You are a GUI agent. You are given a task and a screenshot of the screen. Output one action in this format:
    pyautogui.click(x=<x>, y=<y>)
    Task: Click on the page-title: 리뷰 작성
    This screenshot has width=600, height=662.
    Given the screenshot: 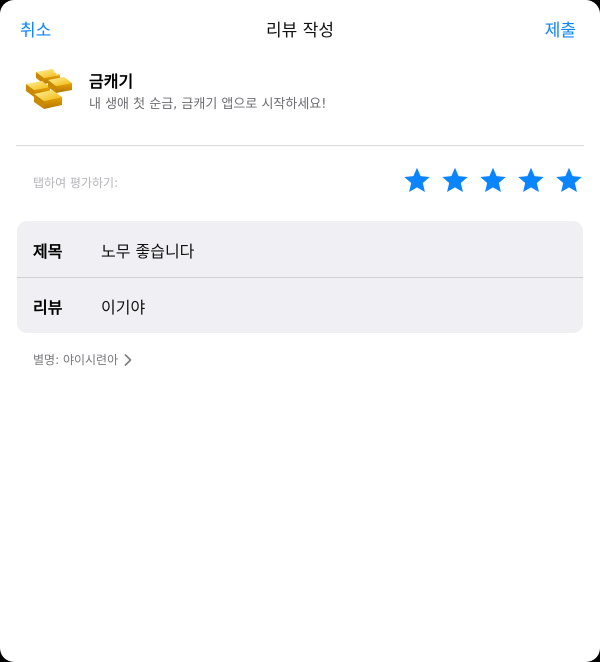 What is the action you would take?
    pyautogui.click(x=300, y=31)
    